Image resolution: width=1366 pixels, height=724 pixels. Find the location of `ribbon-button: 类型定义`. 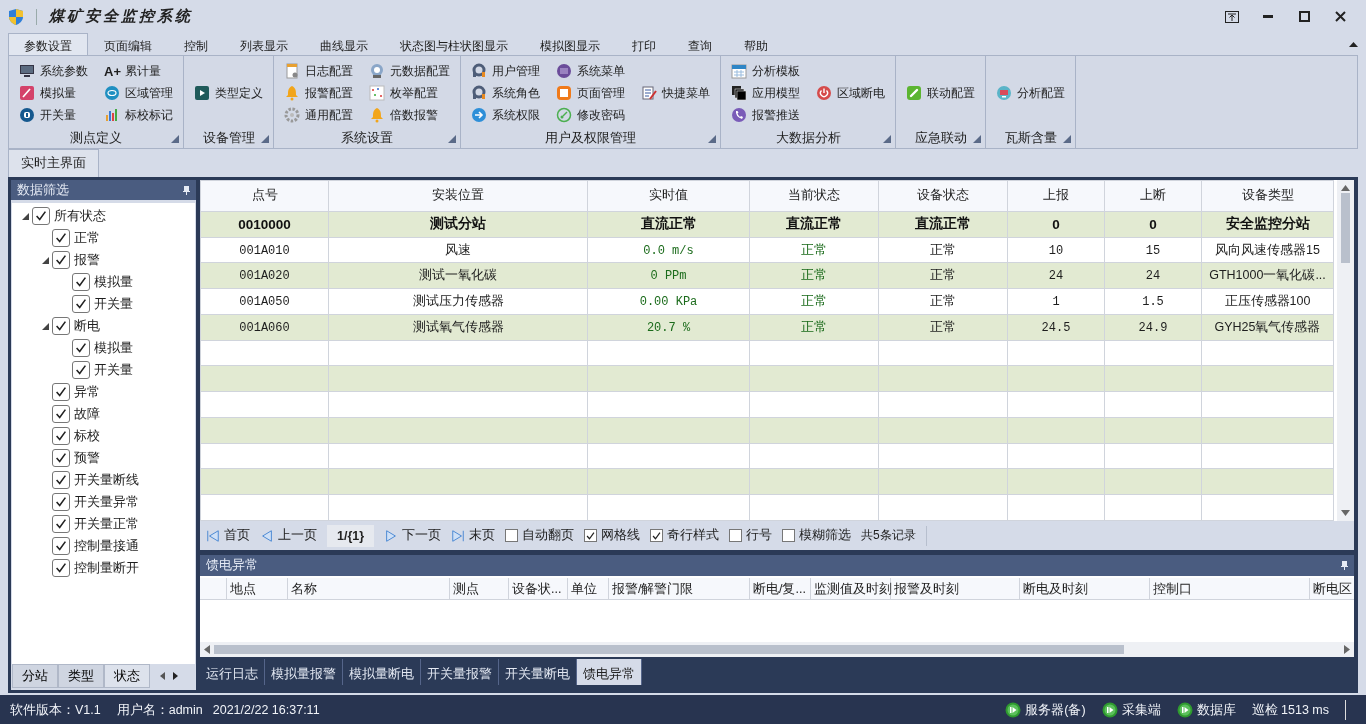

ribbon-button: 类型定义 is located at coordinates (228, 93).